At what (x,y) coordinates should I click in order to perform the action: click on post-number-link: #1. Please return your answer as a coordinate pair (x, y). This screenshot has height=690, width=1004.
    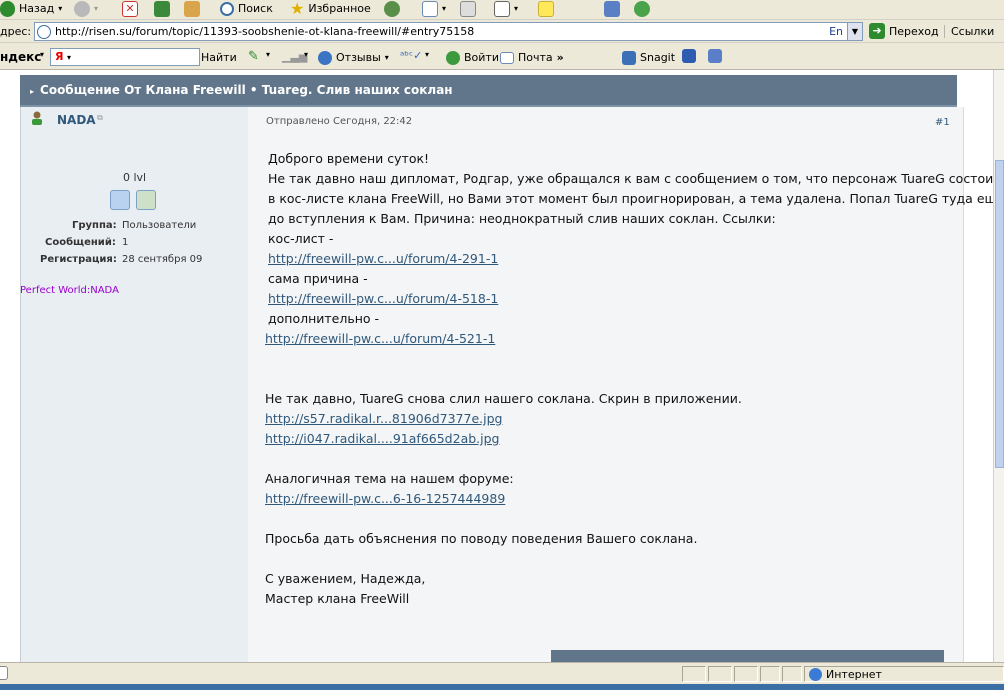
    Looking at the image, I should click on (942, 122).